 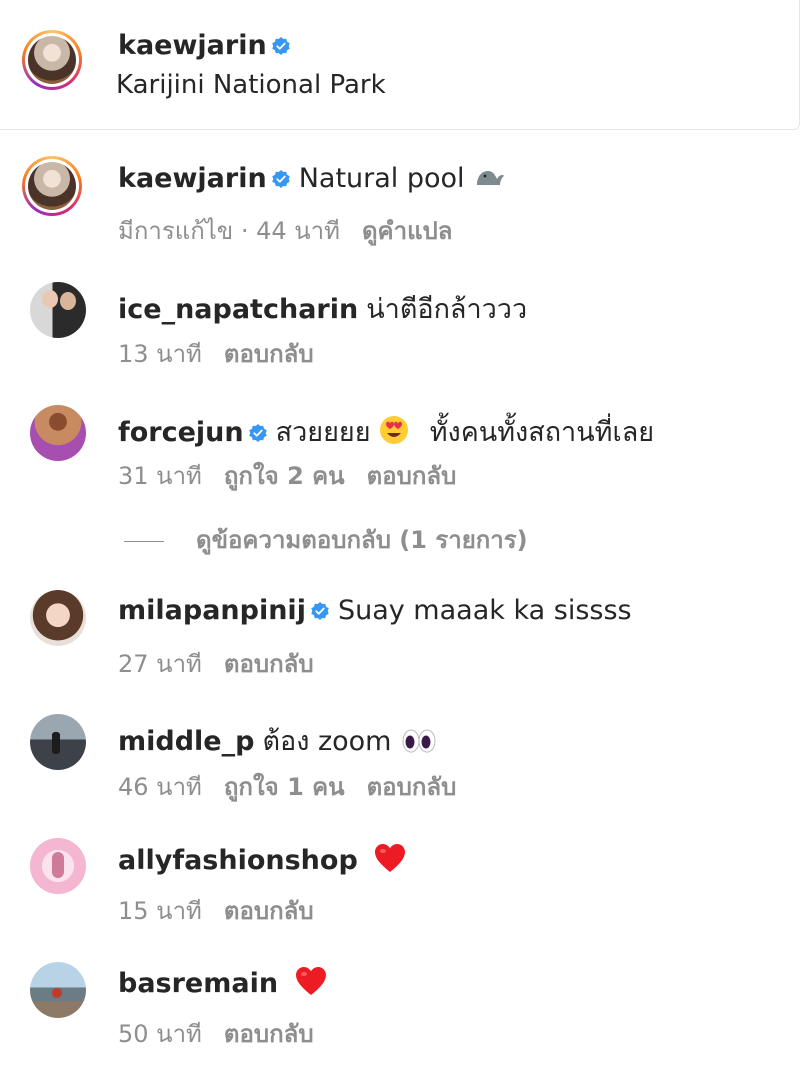 What do you see at coordinates (251, 85) in the screenshot?
I see `post-location: Karijini National Park` at bounding box center [251, 85].